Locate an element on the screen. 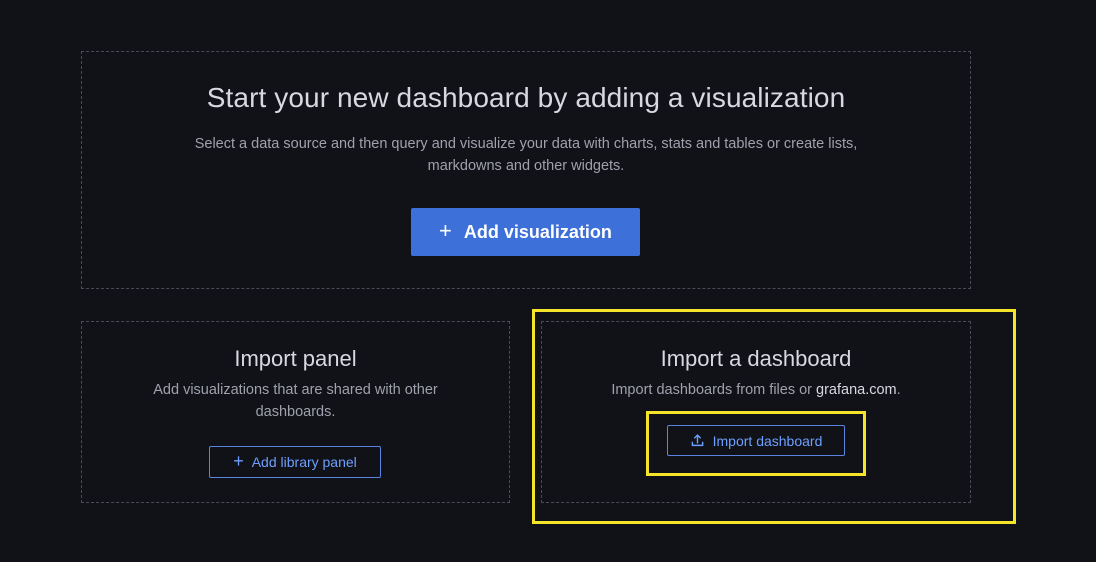 The width and height of the screenshot is (1096, 562). import-dashboard-description-text: Import dashboards from files or is located at coordinates (714, 390).